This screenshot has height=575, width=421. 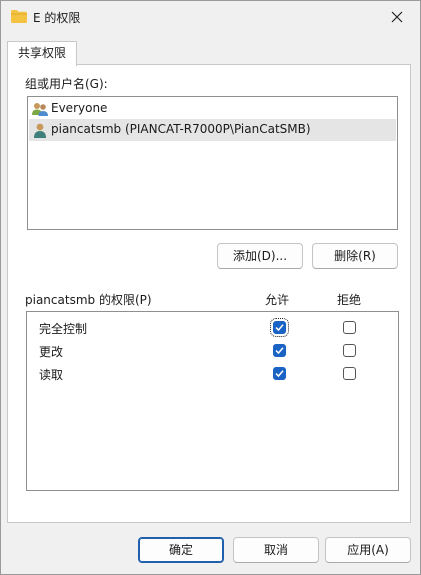 I want to click on list-item: Everyone, so click(x=212, y=109).